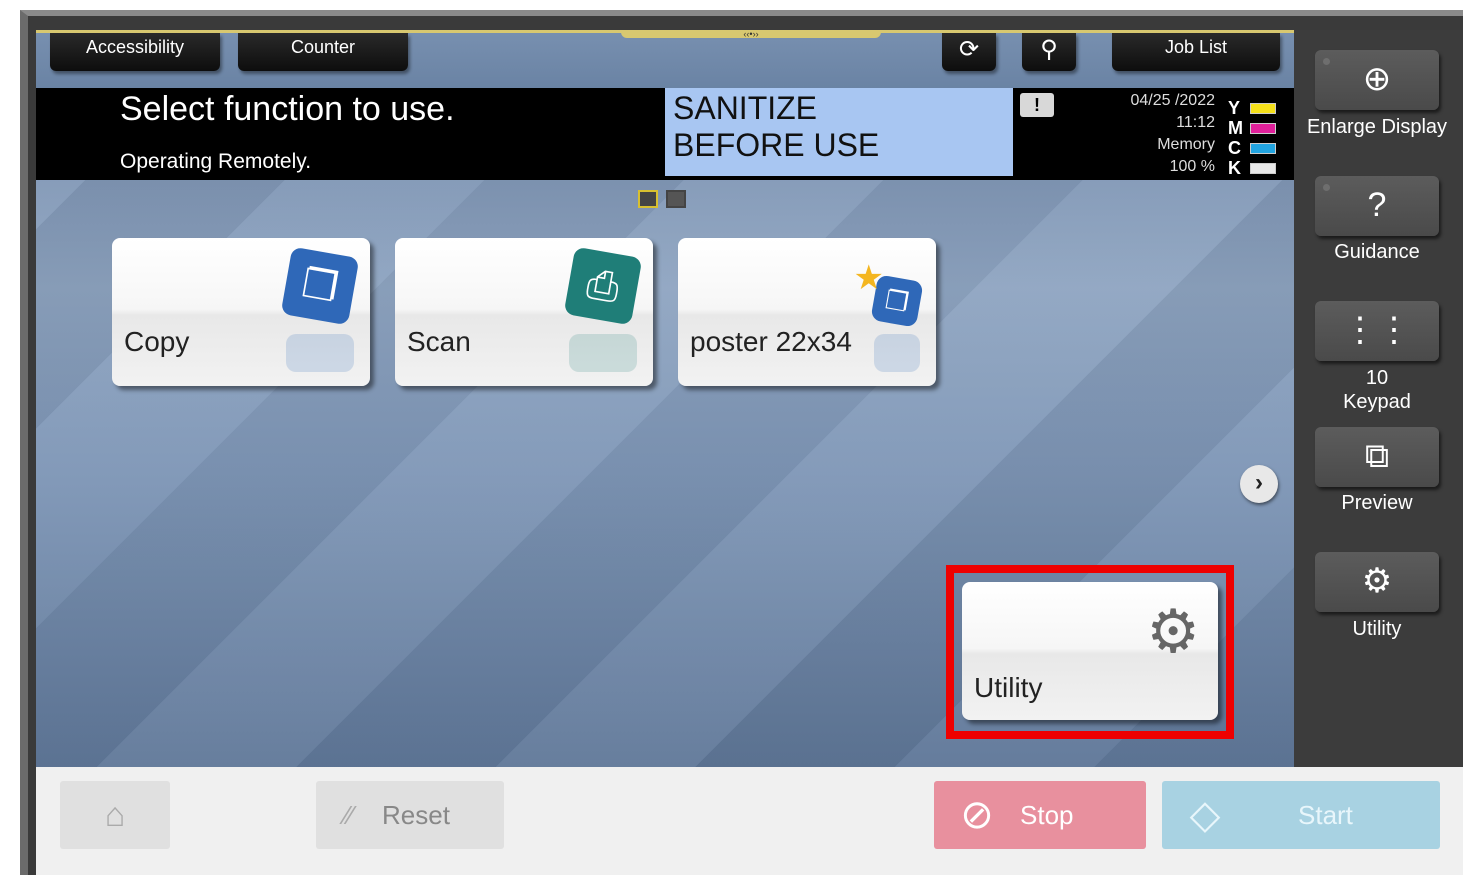 This screenshot has width=1463, height=875. What do you see at coordinates (1049, 52) in the screenshot?
I see `search-icon: ⚲` at bounding box center [1049, 52].